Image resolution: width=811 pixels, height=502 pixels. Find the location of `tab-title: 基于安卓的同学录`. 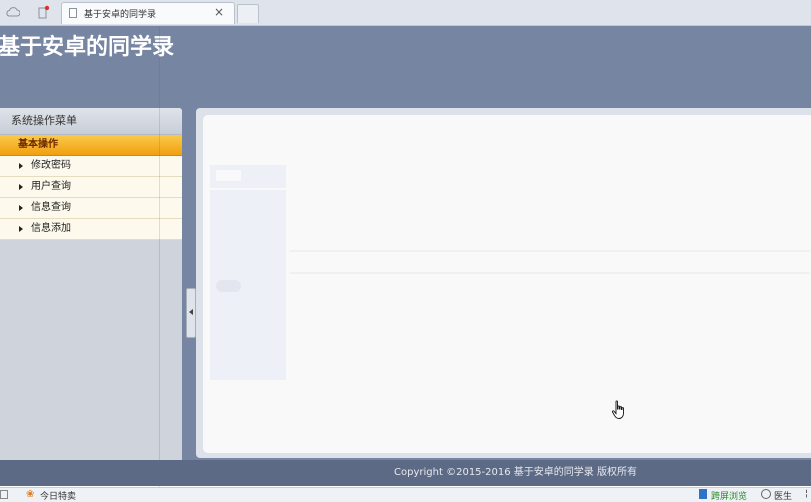

tab-title: 基于安卓的同学录 is located at coordinates (120, 15).